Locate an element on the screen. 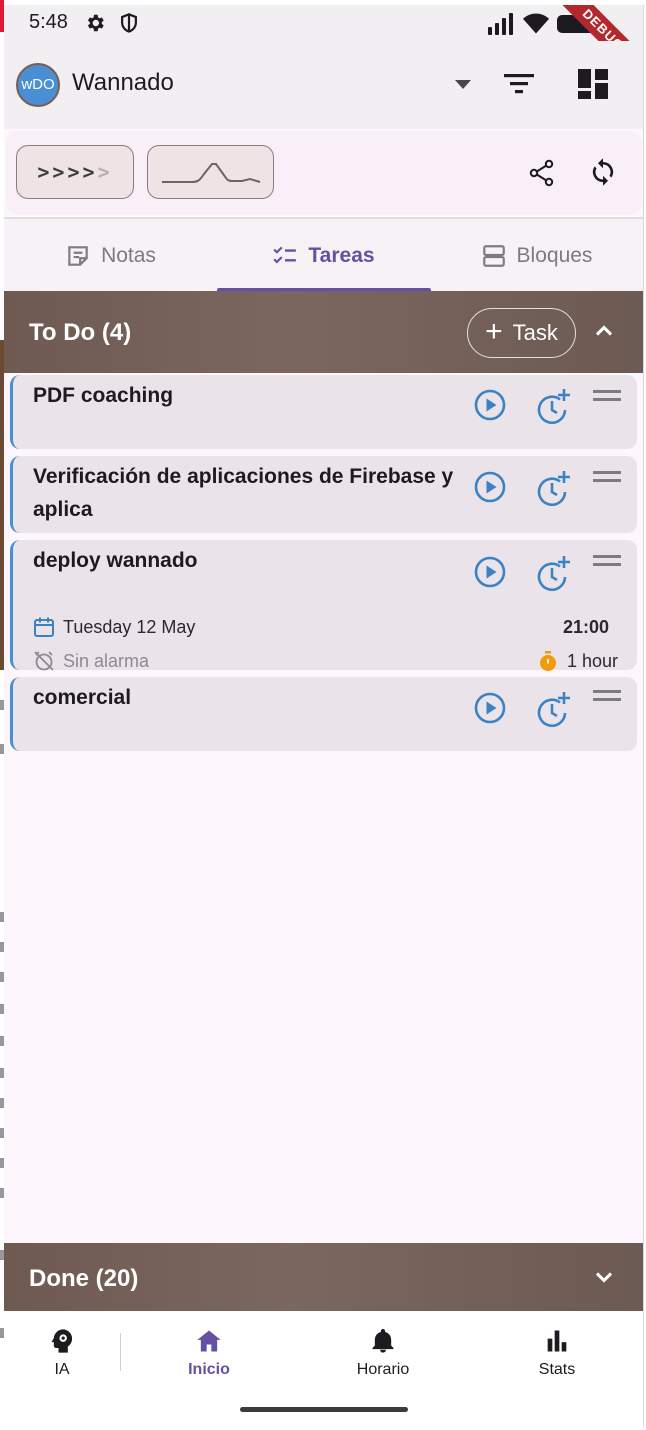  chevron-down-icon is located at coordinates (604, 1277).